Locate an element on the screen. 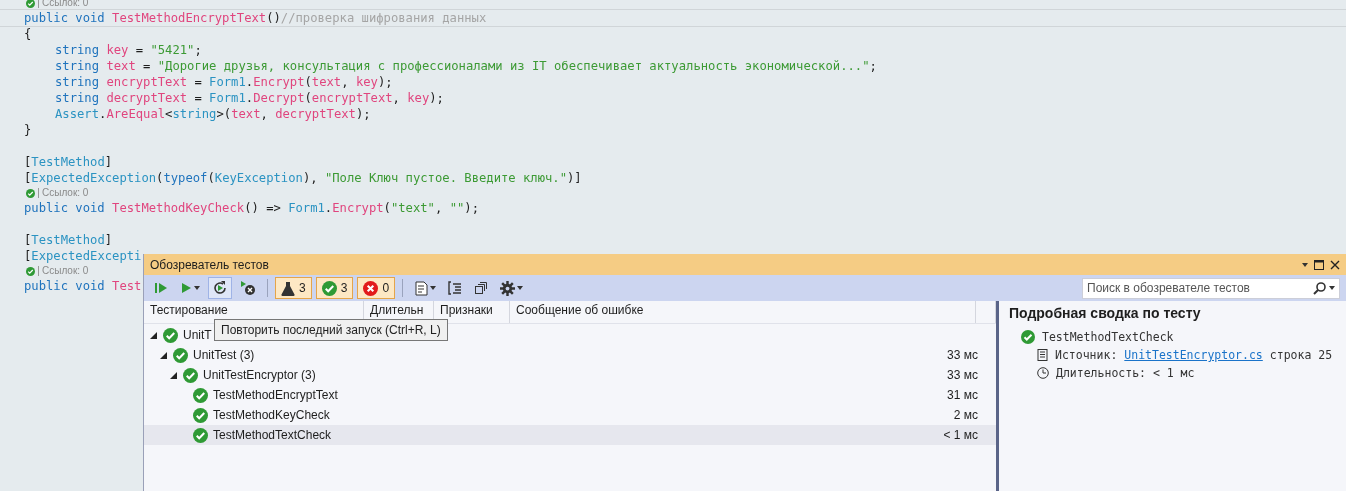  repeat-icon is located at coordinates (220, 288).